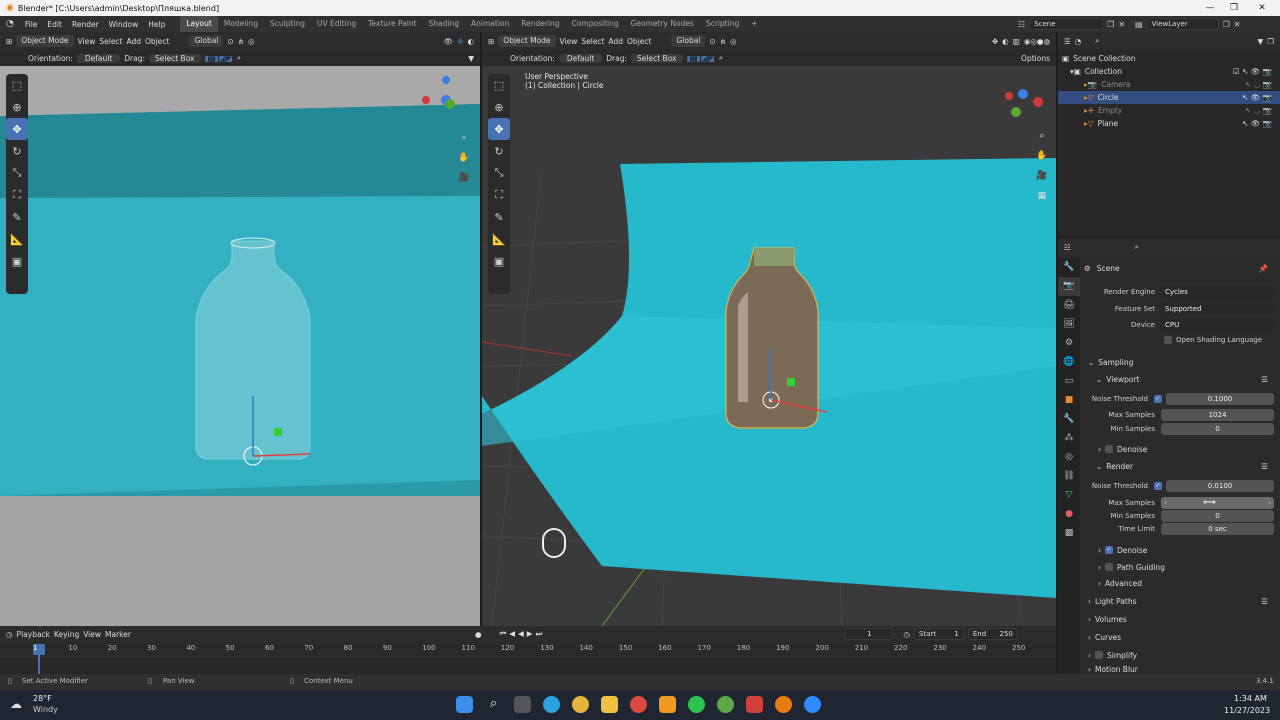 The image size is (1280, 720). I want to click on weather-icon: ☁, so click(16, 704).